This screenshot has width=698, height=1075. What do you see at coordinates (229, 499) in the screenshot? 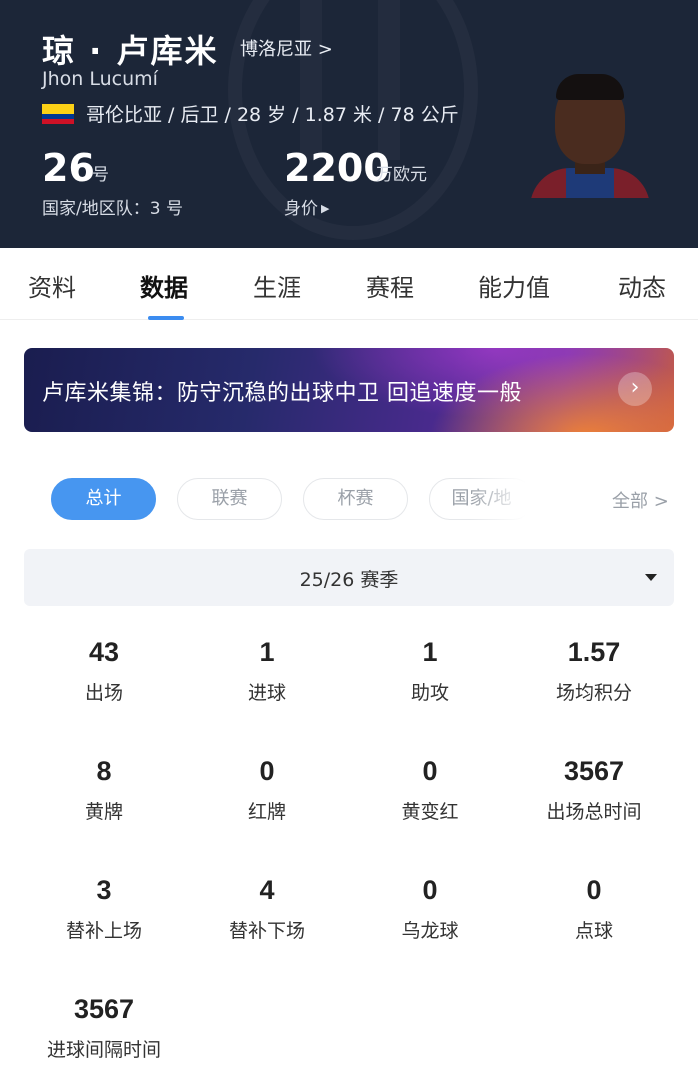
I see `filter-chip-league: 联赛` at bounding box center [229, 499].